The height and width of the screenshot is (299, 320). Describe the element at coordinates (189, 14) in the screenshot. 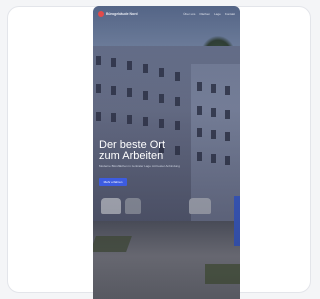

I see `nav-link-about: Über uns` at that location.